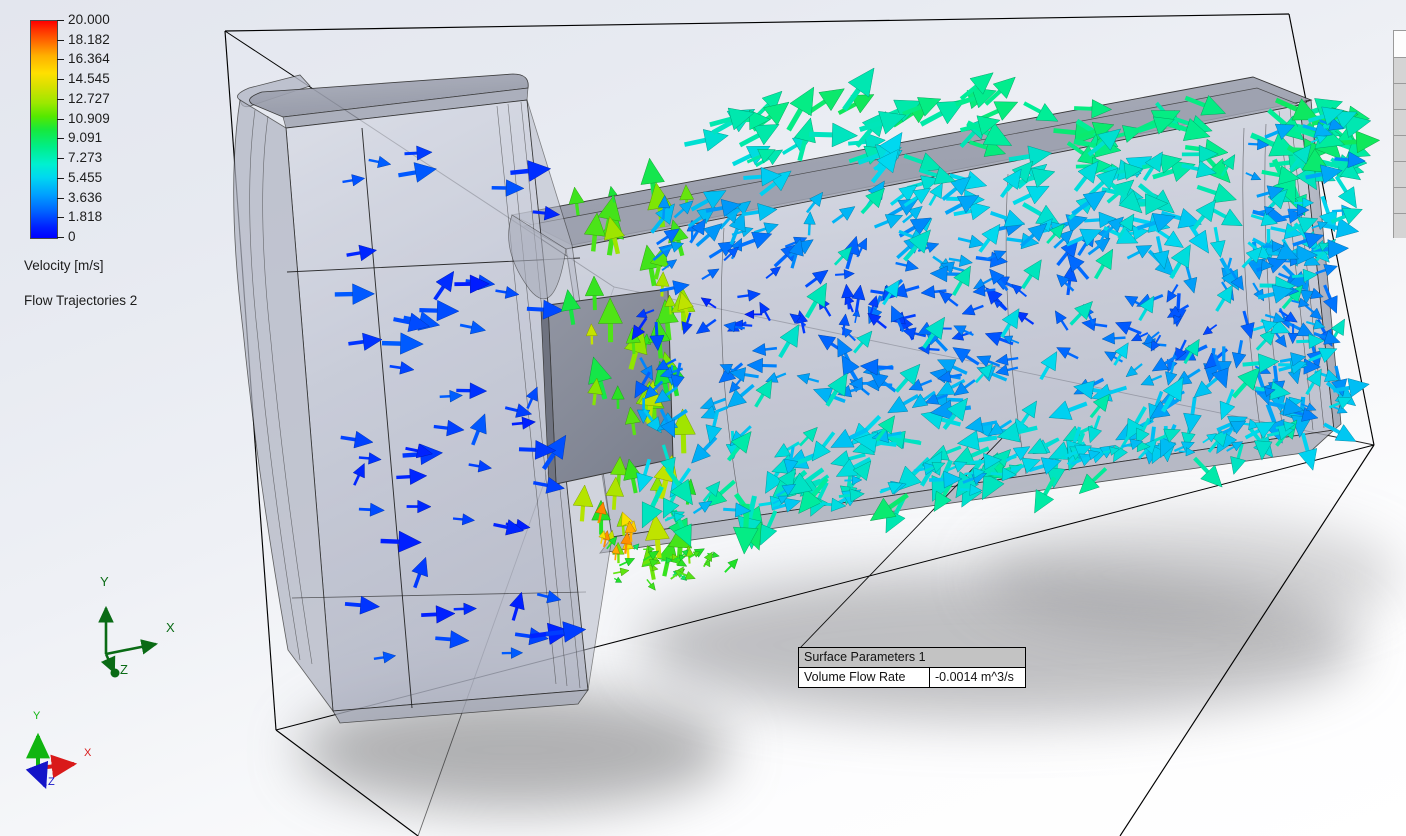 The image size is (1406, 836). I want to click on view-orientation-triad: Y X Z, so click(67, 752).